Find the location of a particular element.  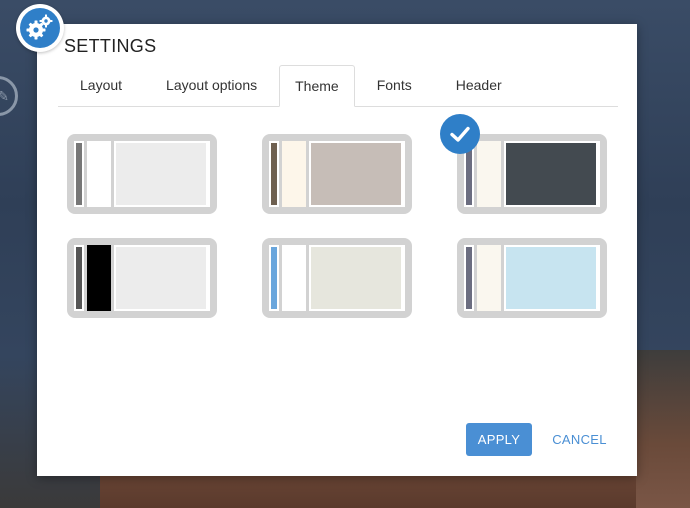

tab-bar: Layout Layout options Theme Fonts Header is located at coordinates (338, 86).